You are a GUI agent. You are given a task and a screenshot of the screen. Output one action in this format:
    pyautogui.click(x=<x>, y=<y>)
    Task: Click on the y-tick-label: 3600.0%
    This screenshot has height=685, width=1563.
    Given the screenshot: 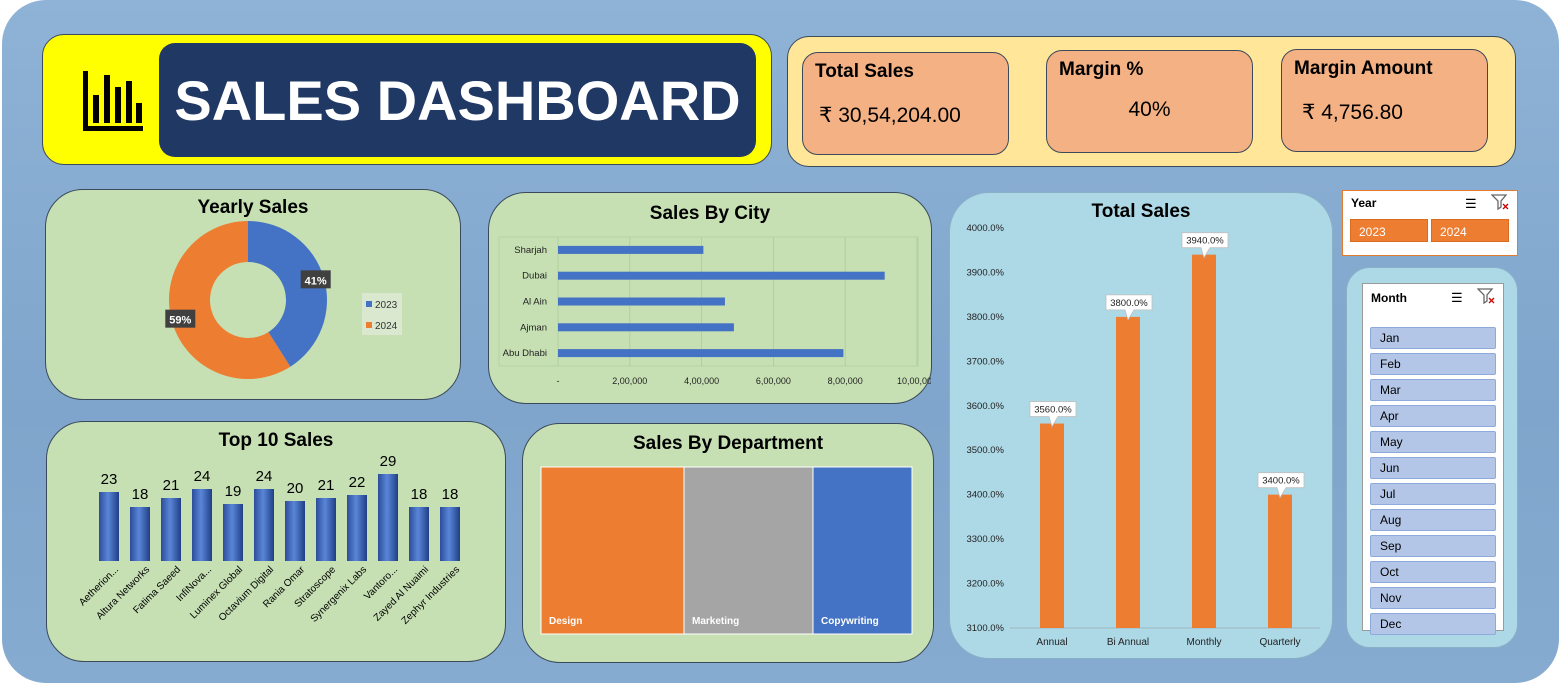 What is the action you would take?
    pyautogui.click(x=985, y=406)
    